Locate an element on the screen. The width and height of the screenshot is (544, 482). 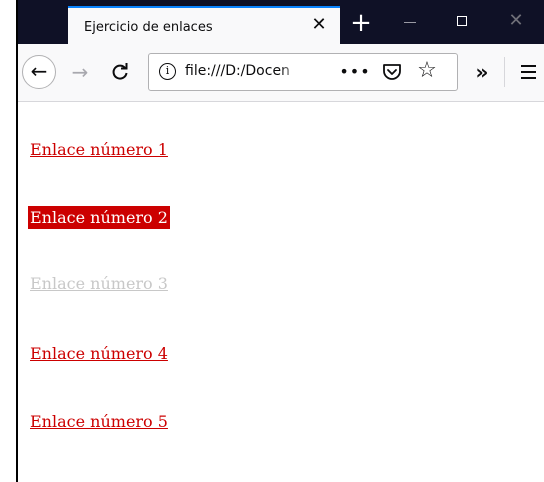
url-bar: i file:///D:/Docen ••• ☆ is located at coordinates (303, 72).